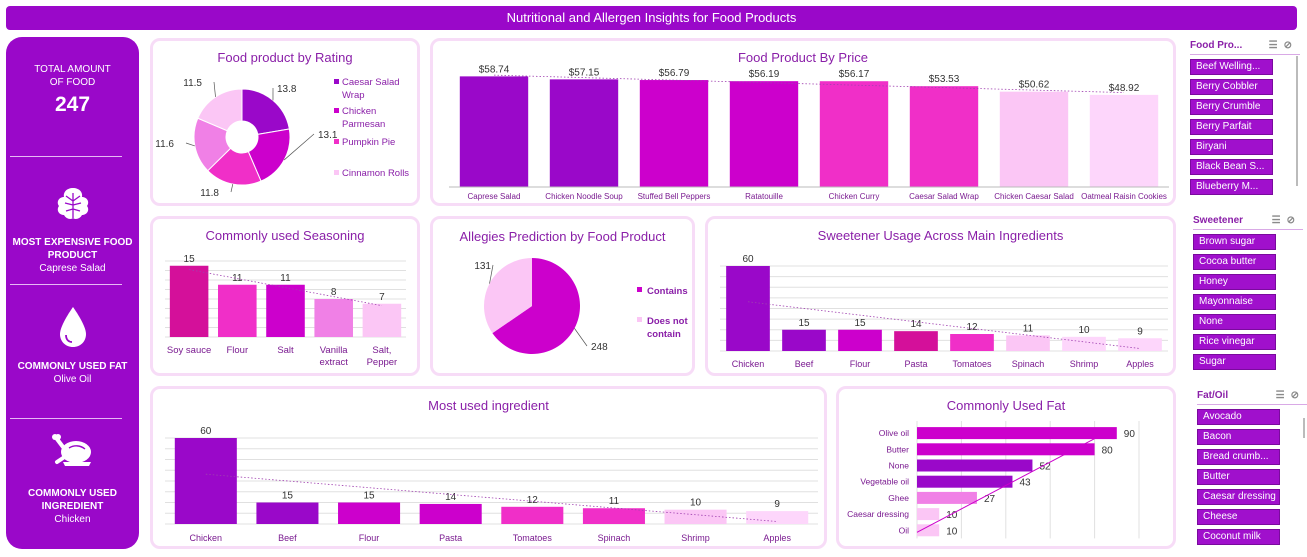  What do you see at coordinates (584, 196) in the screenshot?
I see `category-label: Chicken Noodle Soup` at bounding box center [584, 196].